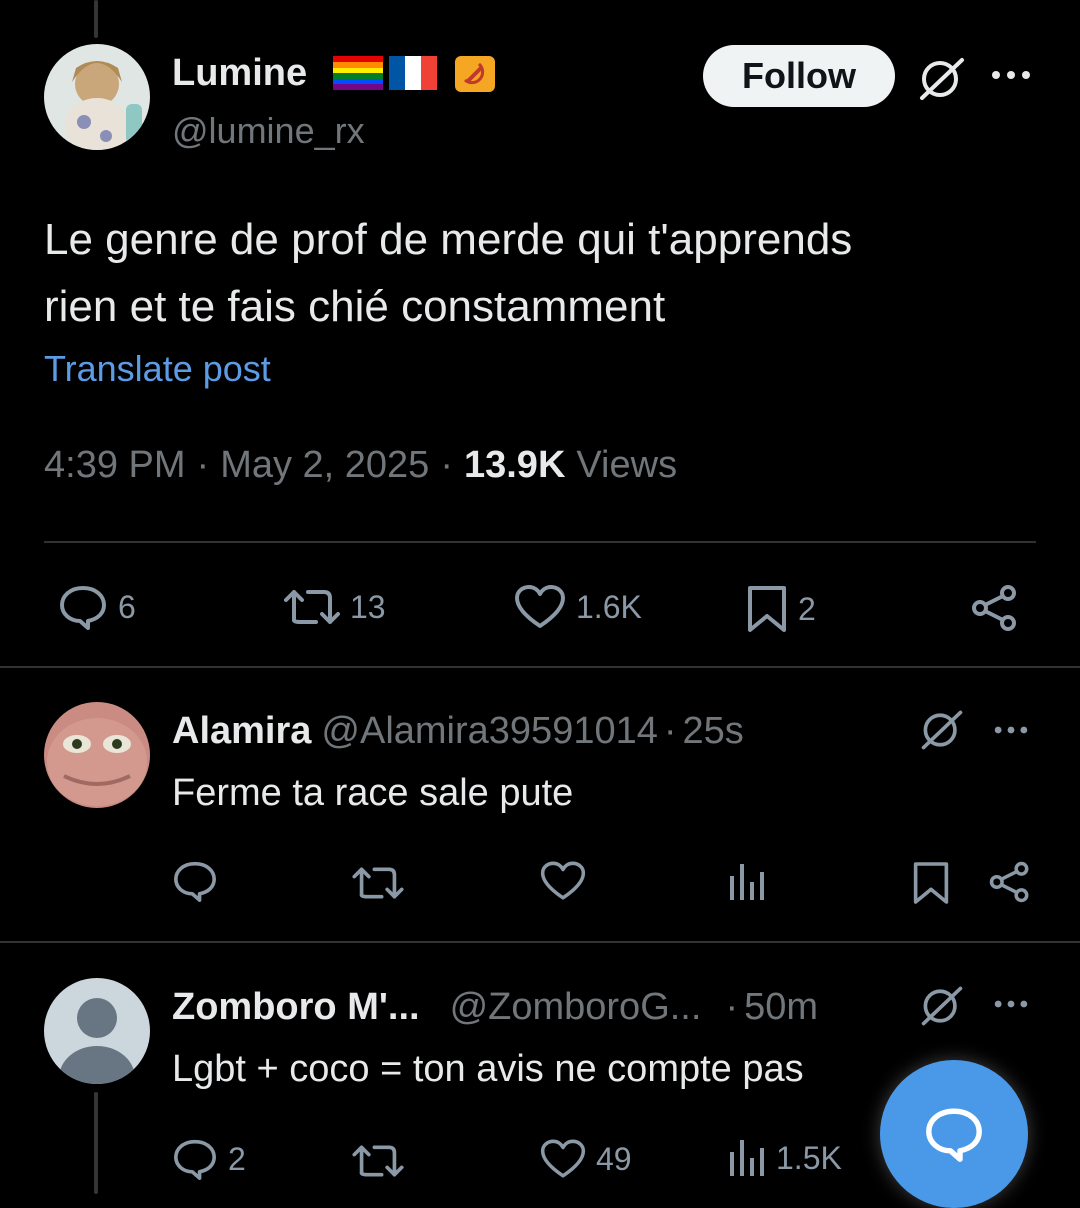 This screenshot has width=1080, height=1208. I want to click on reply-button: 2, so click(209, 1159).